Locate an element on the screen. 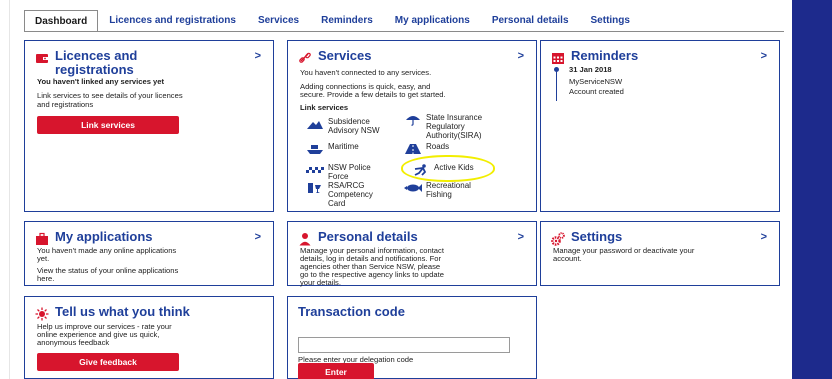  reminders-card-header: Reminders is located at coordinates (594, 57).